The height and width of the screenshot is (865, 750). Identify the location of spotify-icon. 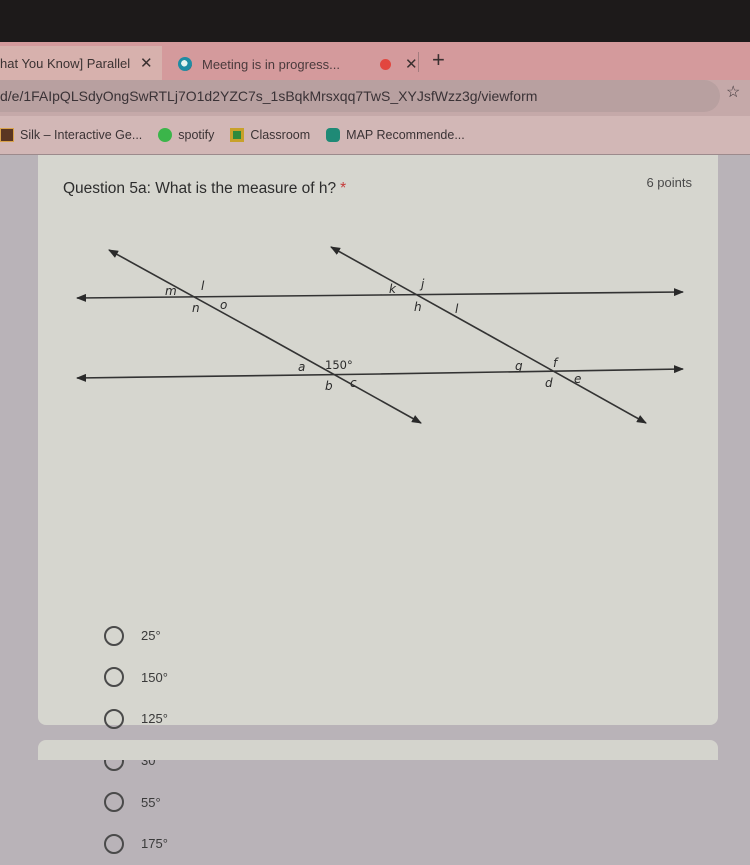
(165, 135).